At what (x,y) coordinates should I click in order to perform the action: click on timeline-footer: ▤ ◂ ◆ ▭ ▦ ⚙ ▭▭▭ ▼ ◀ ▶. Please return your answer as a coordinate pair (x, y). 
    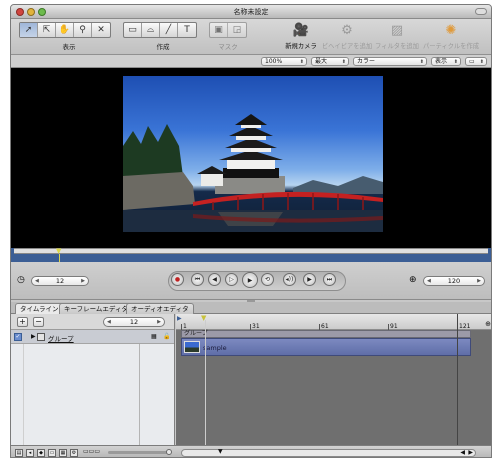
    Looking at the image, I should click on (251, 451).